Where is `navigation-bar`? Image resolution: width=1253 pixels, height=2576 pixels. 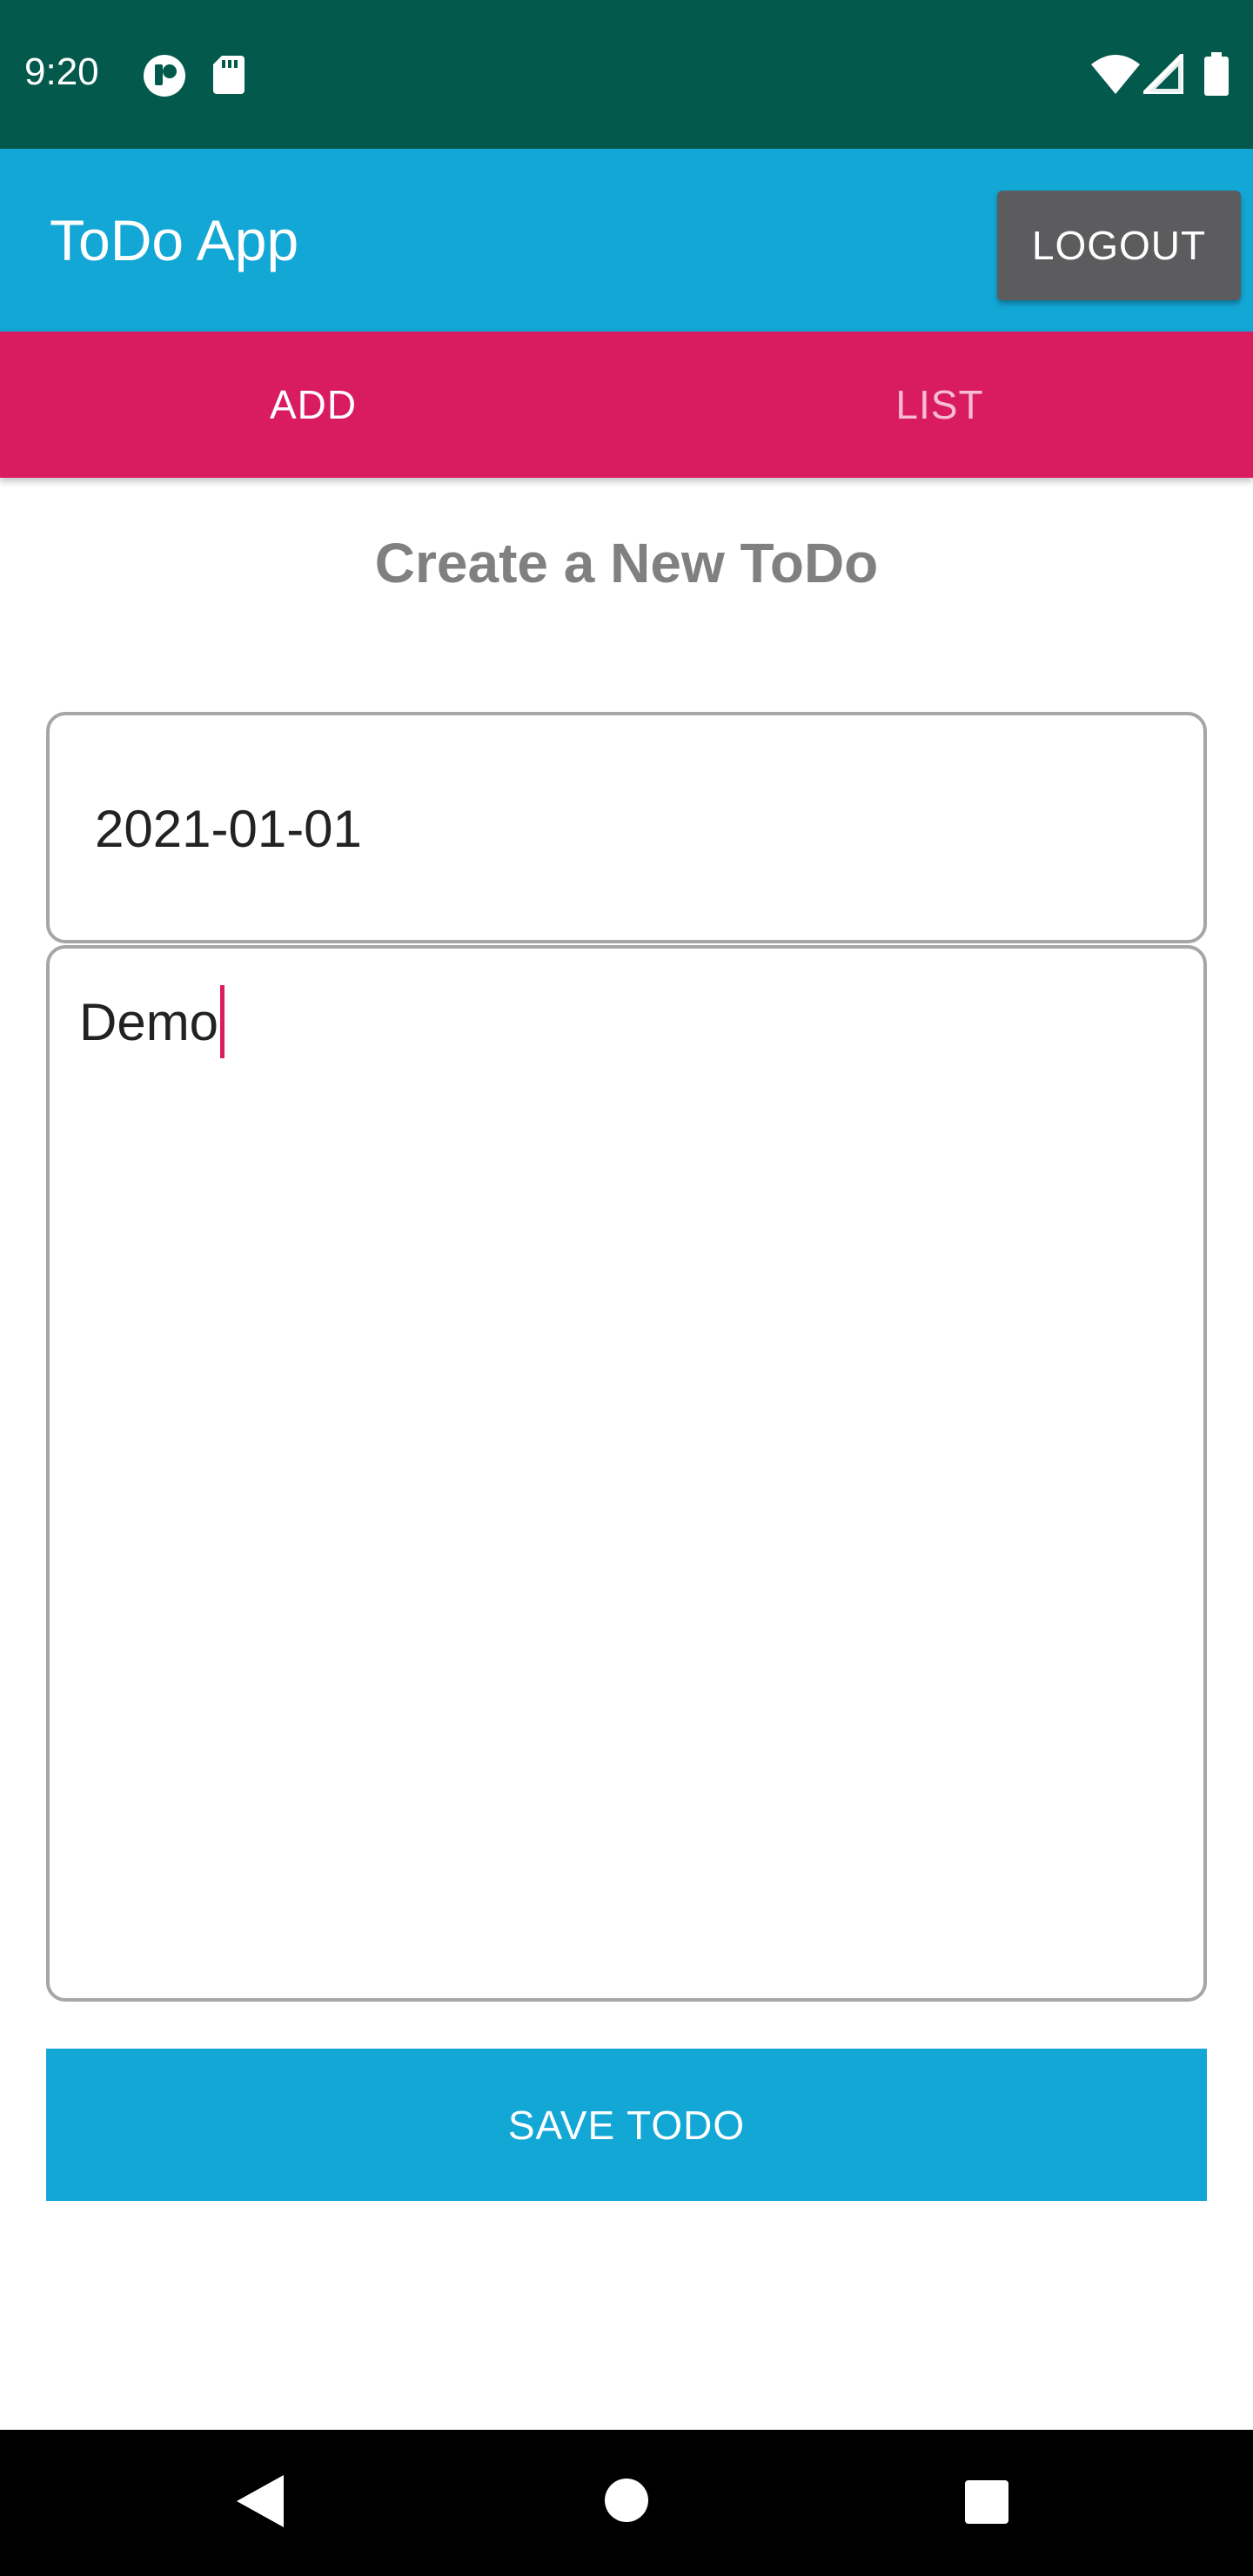 navigation-bar is located at coordinates (626, 2503).